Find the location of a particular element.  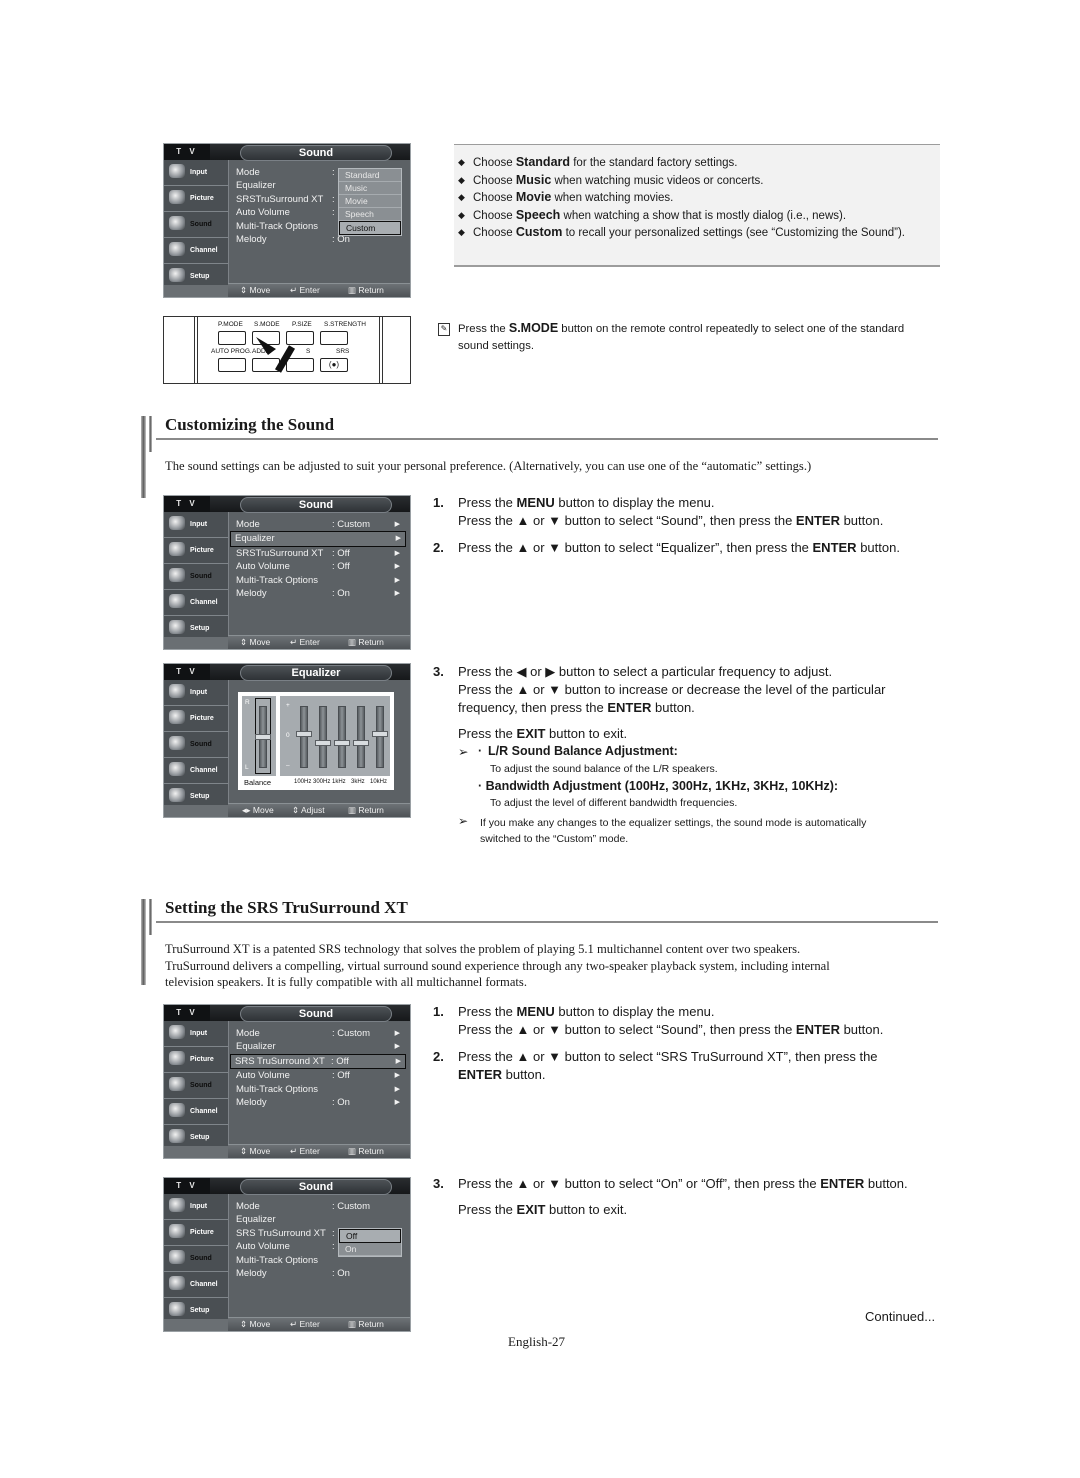

menu-row-label: Auto Volume is located at coordinates (263, 1247).